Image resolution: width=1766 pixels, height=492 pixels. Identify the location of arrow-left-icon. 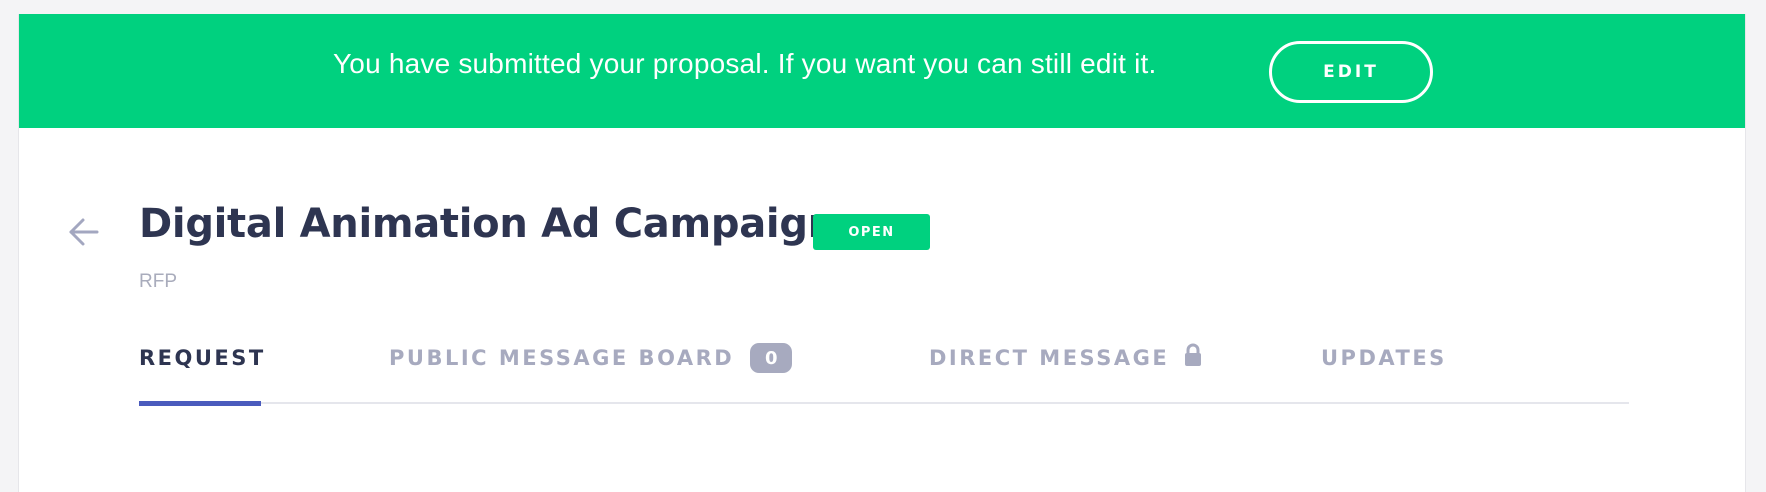
(84, 232).